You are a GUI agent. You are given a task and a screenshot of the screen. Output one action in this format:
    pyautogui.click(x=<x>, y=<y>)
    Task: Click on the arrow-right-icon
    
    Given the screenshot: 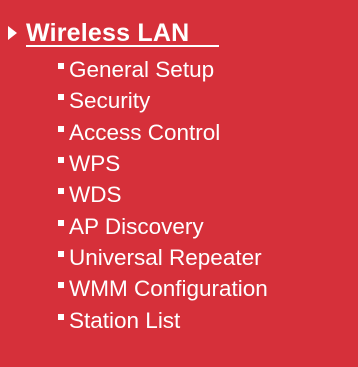 What is the action you would take?
    pyautogui.click(x=12, y=33)
    